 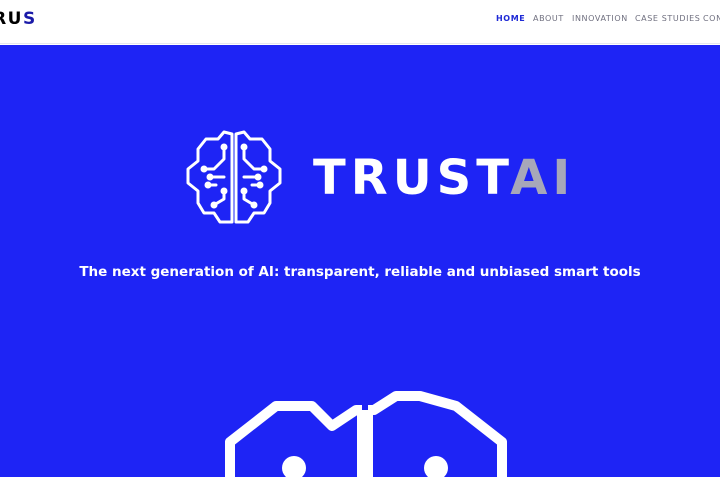 What do you see at coordinates (510, 18) in the screenshot?
I see `nav-item-home: Home` at bounding box center [510, 18].